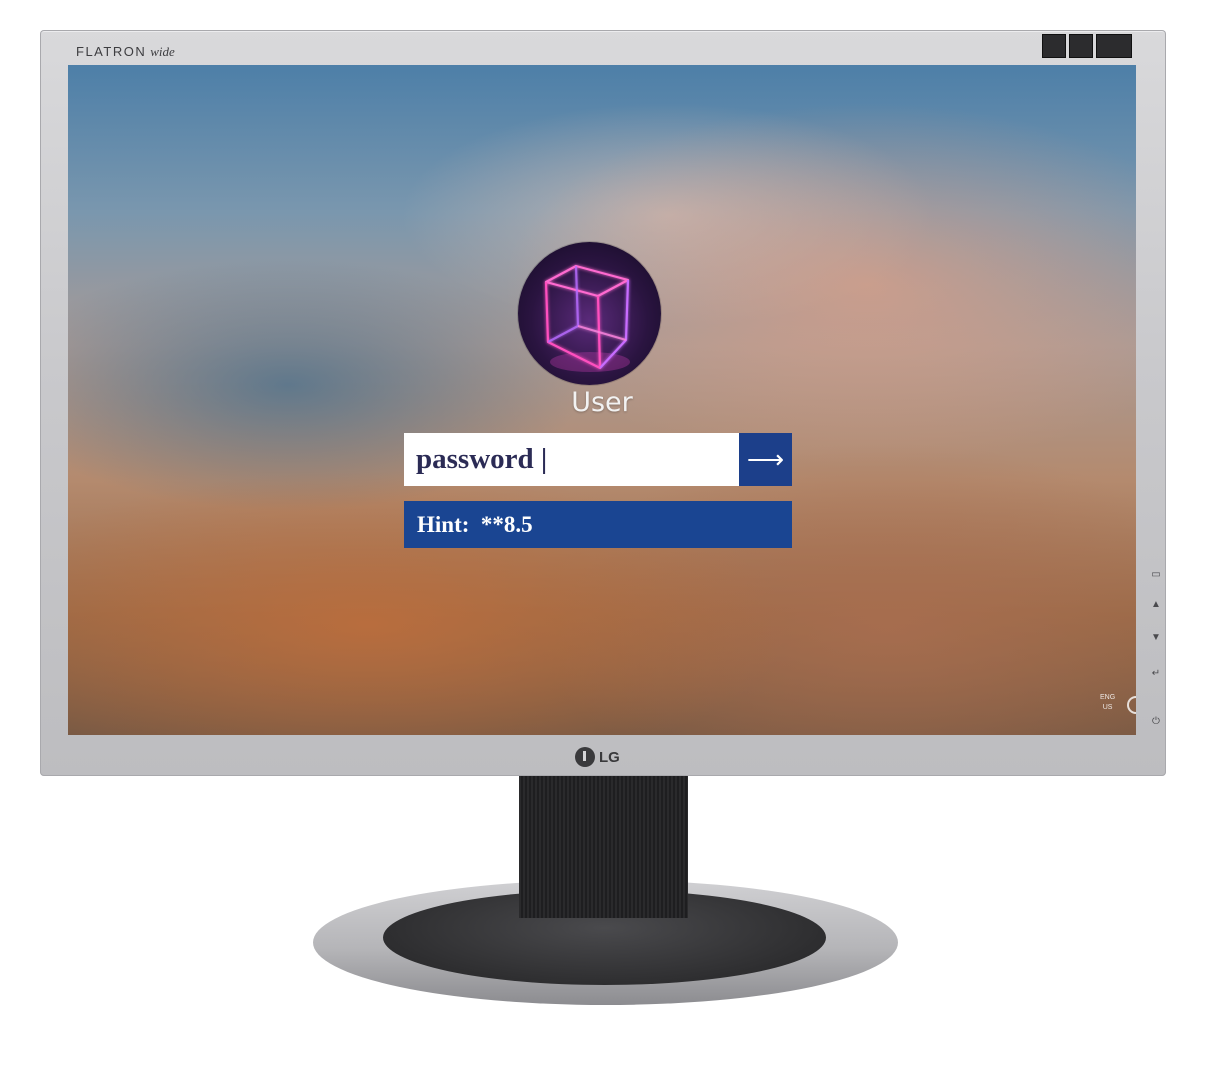  I want to click on language-code: ENG, so click(1108, 697).